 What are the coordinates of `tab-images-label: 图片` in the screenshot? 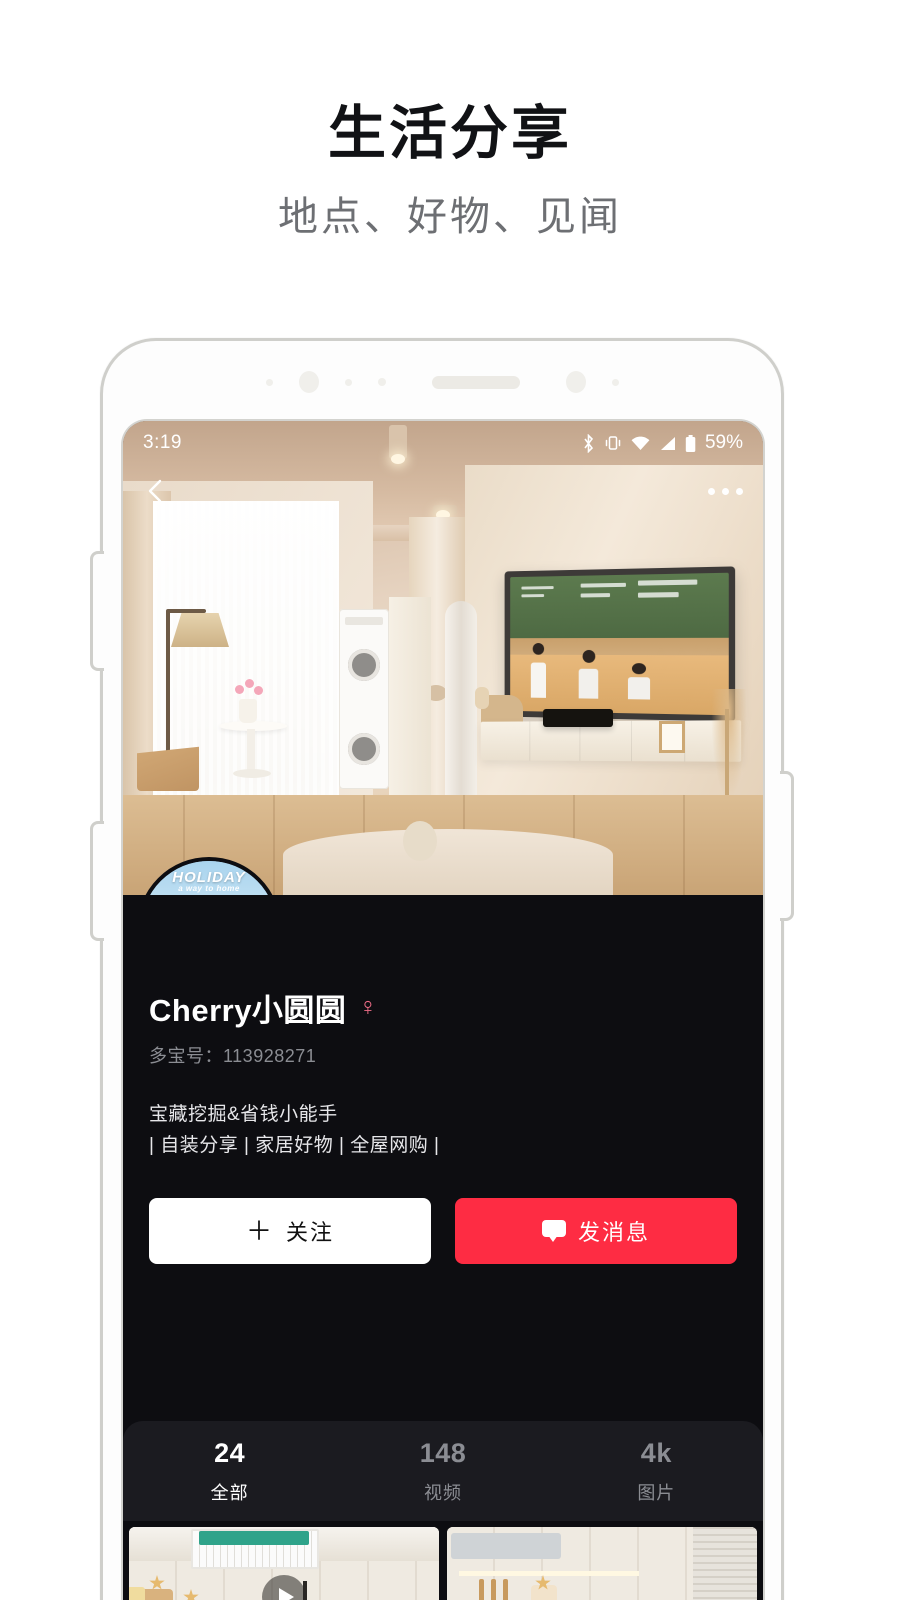 It's located at (656, 1492).